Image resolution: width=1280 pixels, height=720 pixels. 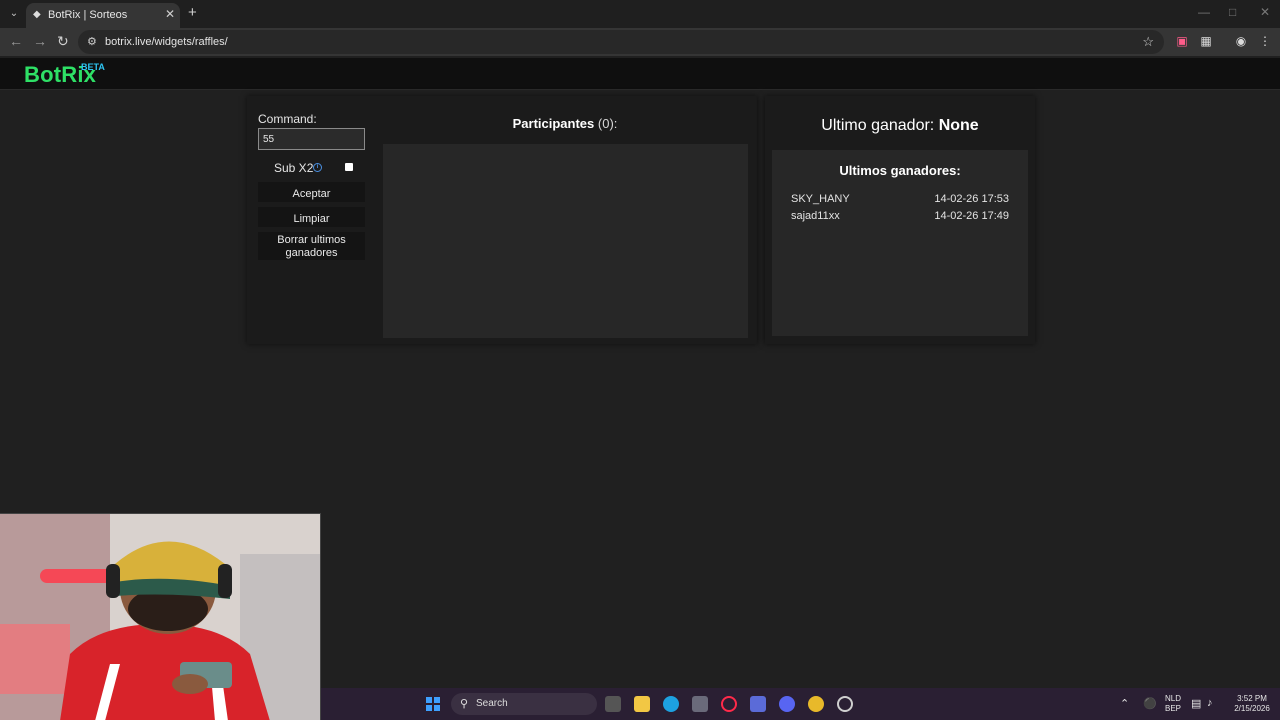 I want to click on beta-badge: BETA, so click(x=93, y=67).